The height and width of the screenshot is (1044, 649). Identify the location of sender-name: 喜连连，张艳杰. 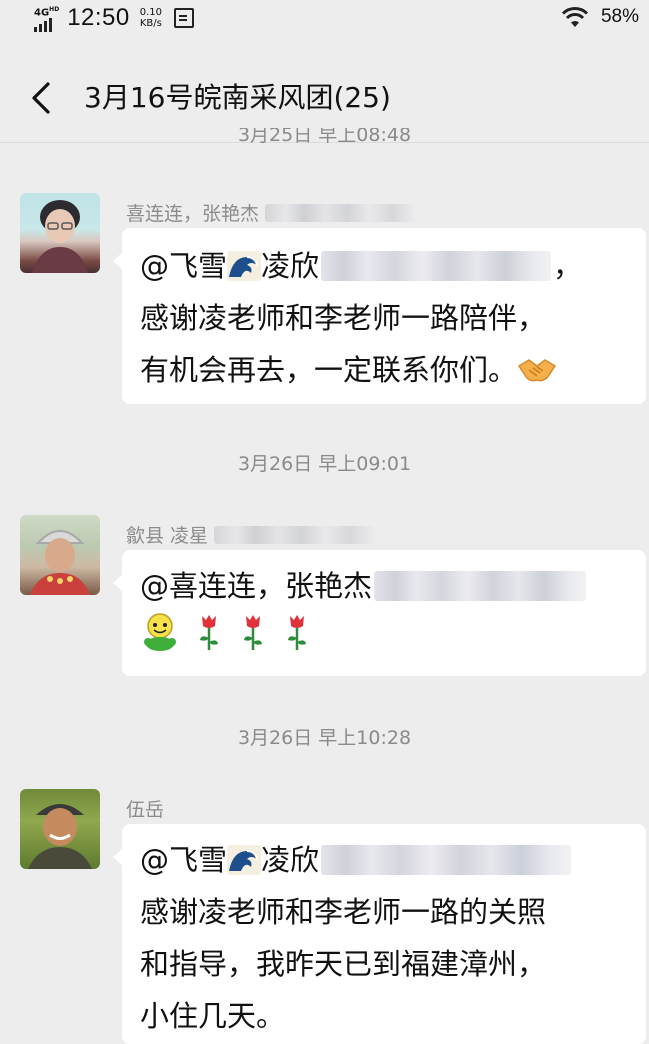
(271, 212).